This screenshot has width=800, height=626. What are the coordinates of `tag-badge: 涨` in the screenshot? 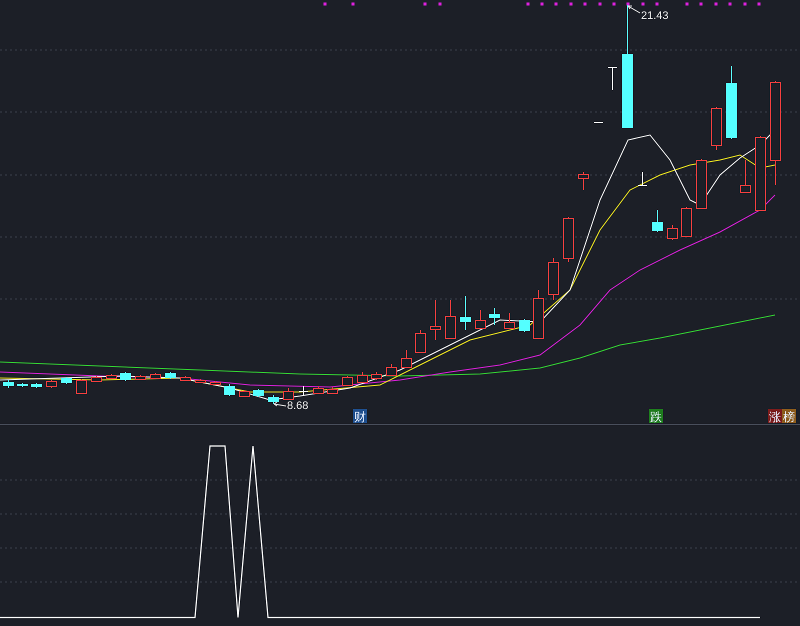 It's located at (775, 416).